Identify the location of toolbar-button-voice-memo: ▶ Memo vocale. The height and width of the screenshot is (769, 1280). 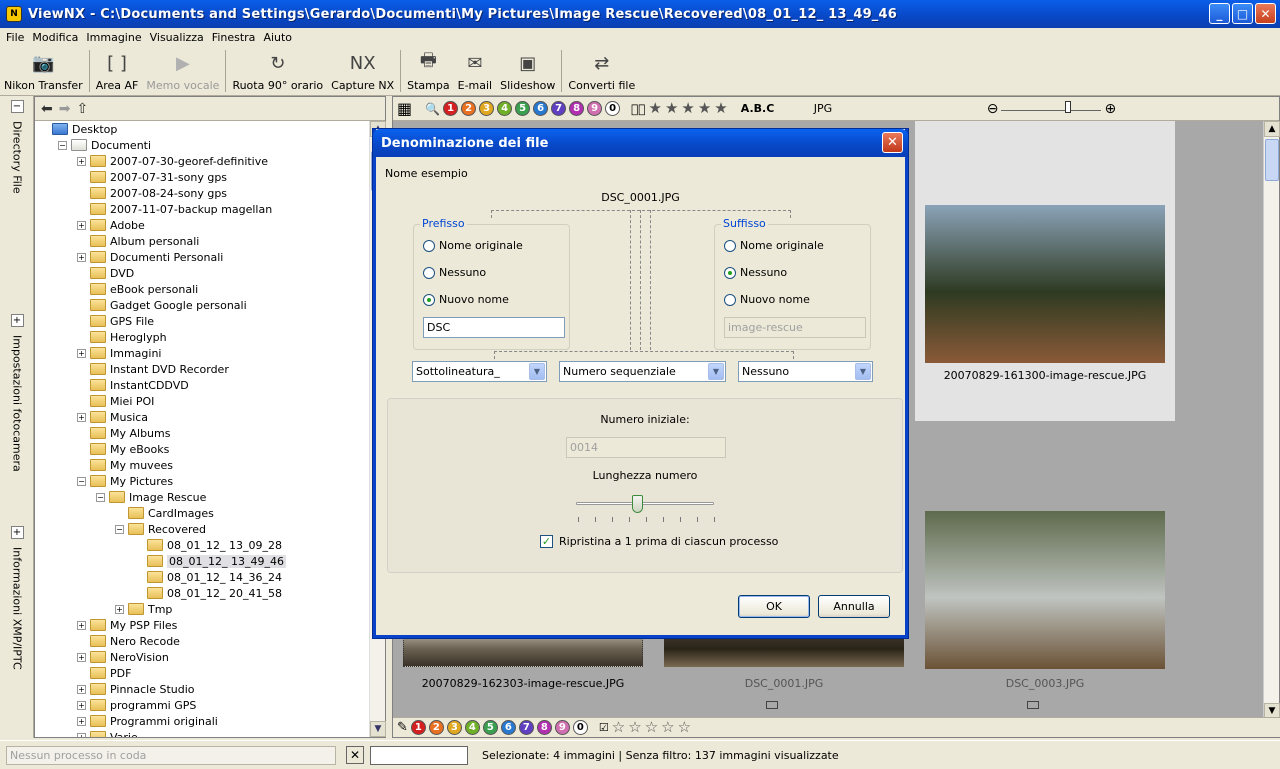
(182, 71).